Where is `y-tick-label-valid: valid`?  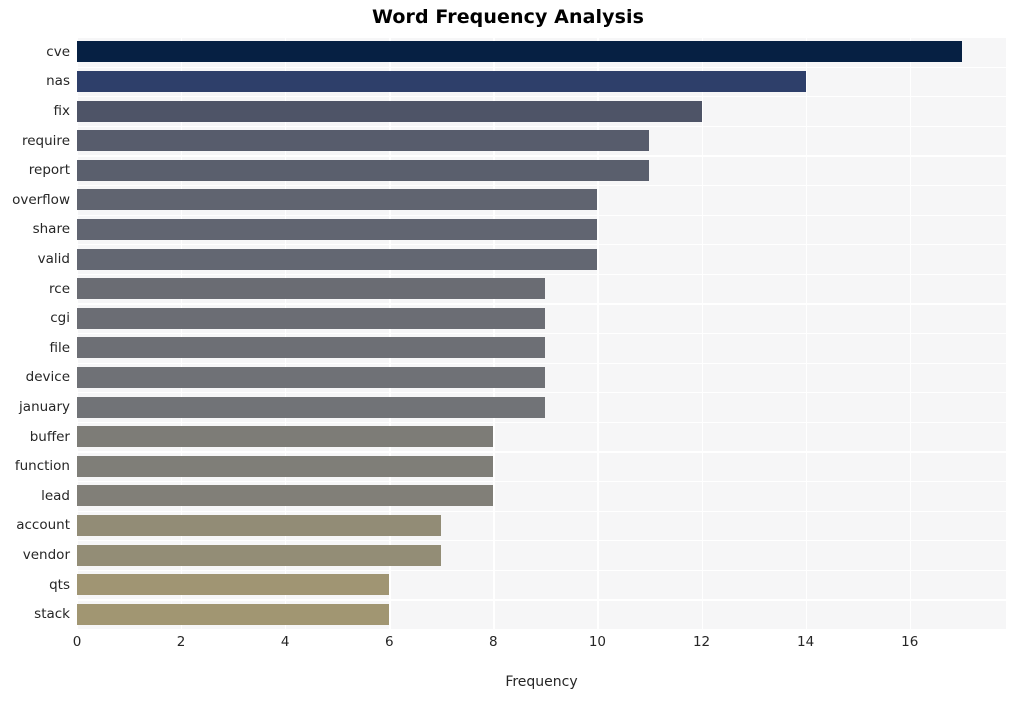 y-tick-label-valid: valid is located at coordinates (53, 259).